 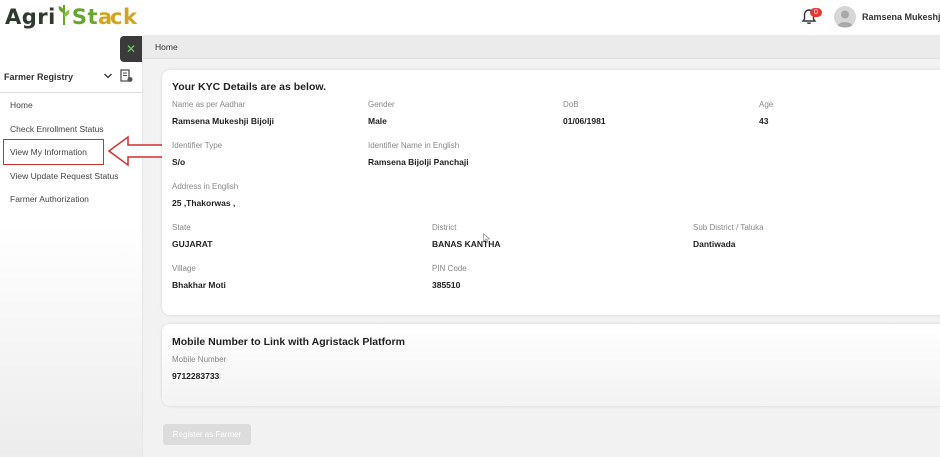 What do you see at coordinates (816, 12) in the screenshot?
I see `notification-badge: 0` at bounding box center [816, 12].